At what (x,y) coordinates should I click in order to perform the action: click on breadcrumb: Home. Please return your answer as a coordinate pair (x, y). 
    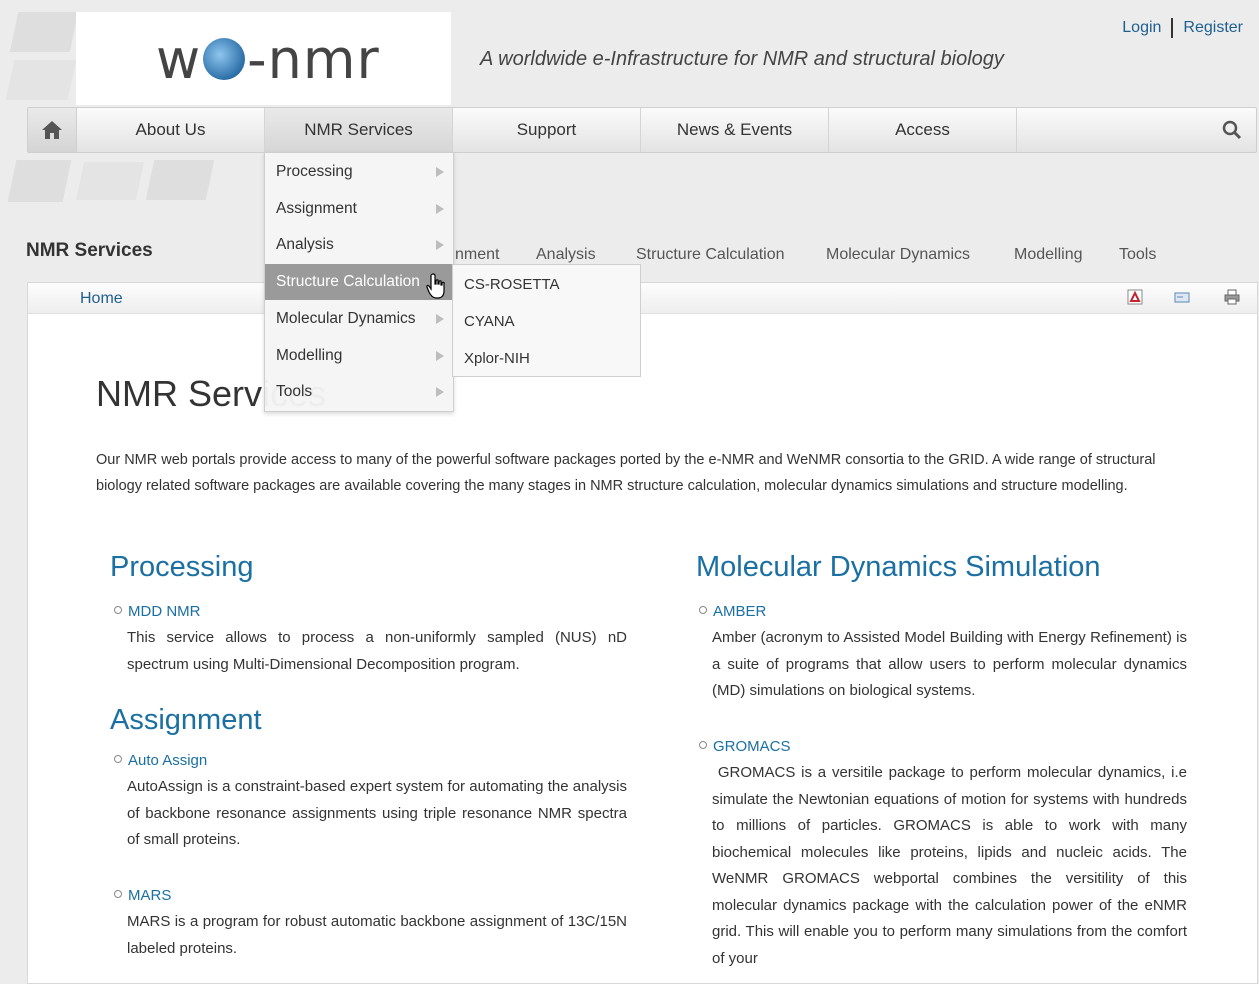
    Looking at the image, I should click on (642, 298).